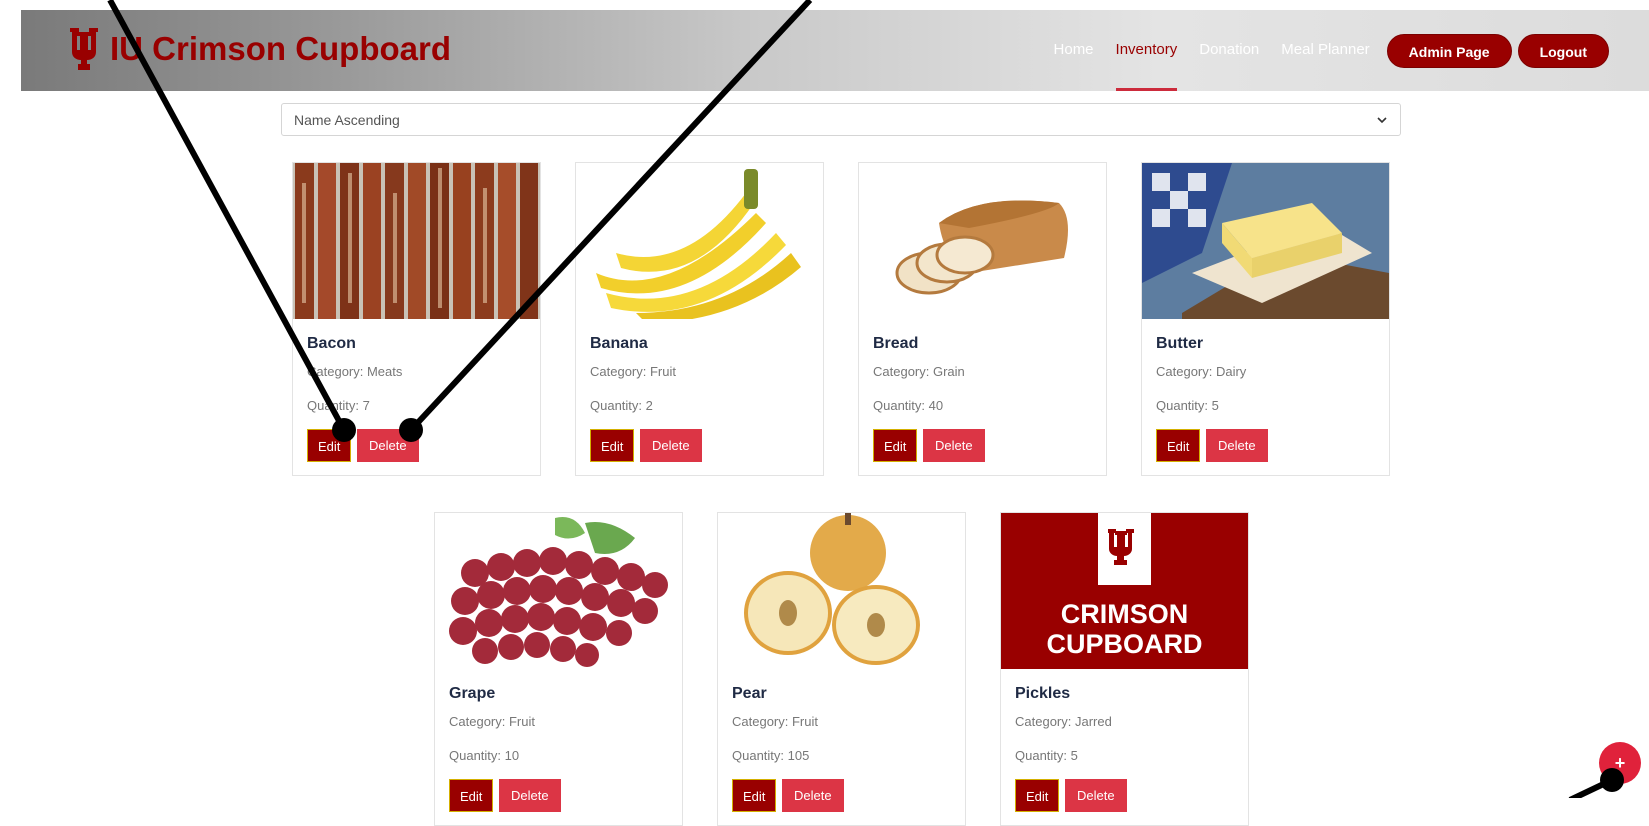 The height and width of the screenshot is (826, 1649). I want to click on item-category: Category: Dairy, so click(1201, 371).